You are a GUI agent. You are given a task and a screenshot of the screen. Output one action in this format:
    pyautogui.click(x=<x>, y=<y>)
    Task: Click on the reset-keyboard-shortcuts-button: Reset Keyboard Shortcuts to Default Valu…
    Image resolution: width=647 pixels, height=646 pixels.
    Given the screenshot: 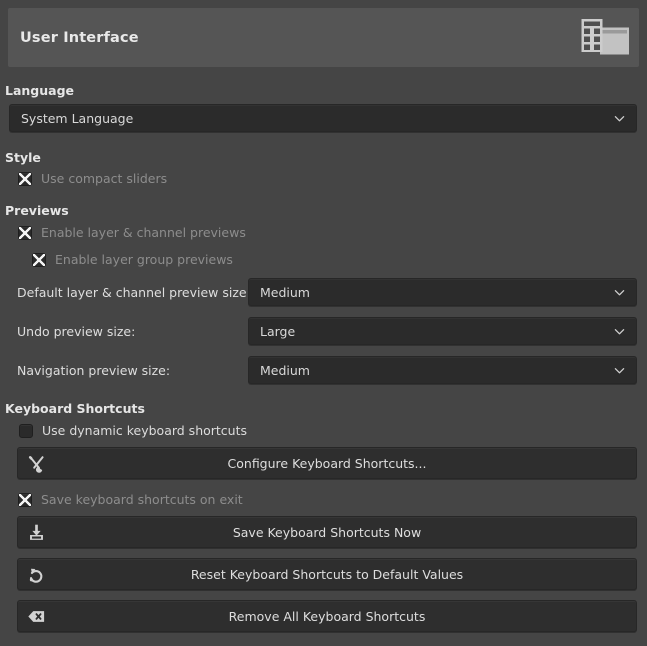 What is the action you would take?
    pyautogui.click(x=327, y=574)
    